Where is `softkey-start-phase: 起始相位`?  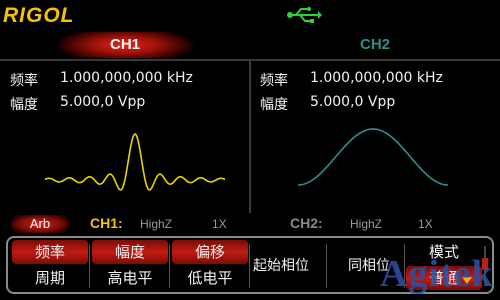
softkey-start-phase: 起始相位 is located at coordinates (281, 266).